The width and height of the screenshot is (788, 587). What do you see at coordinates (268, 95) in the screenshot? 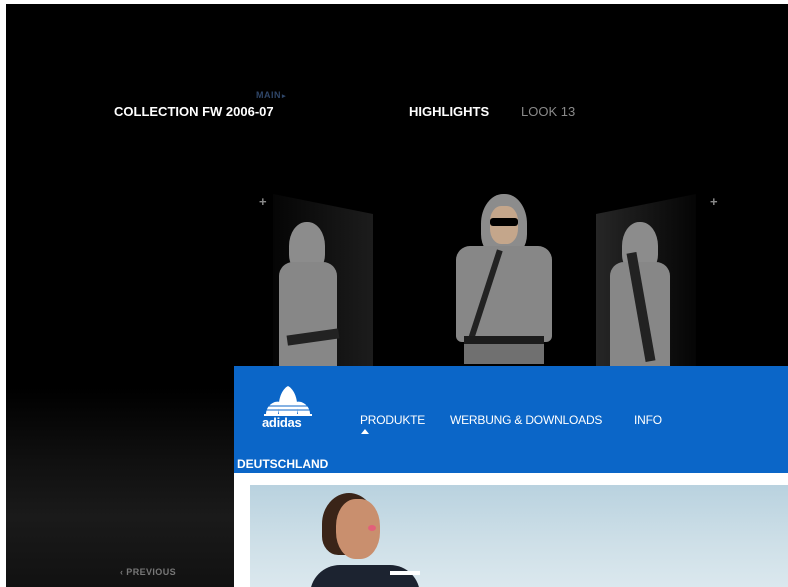
I see `main-label: MAIN` at bounding box center [268, 95].